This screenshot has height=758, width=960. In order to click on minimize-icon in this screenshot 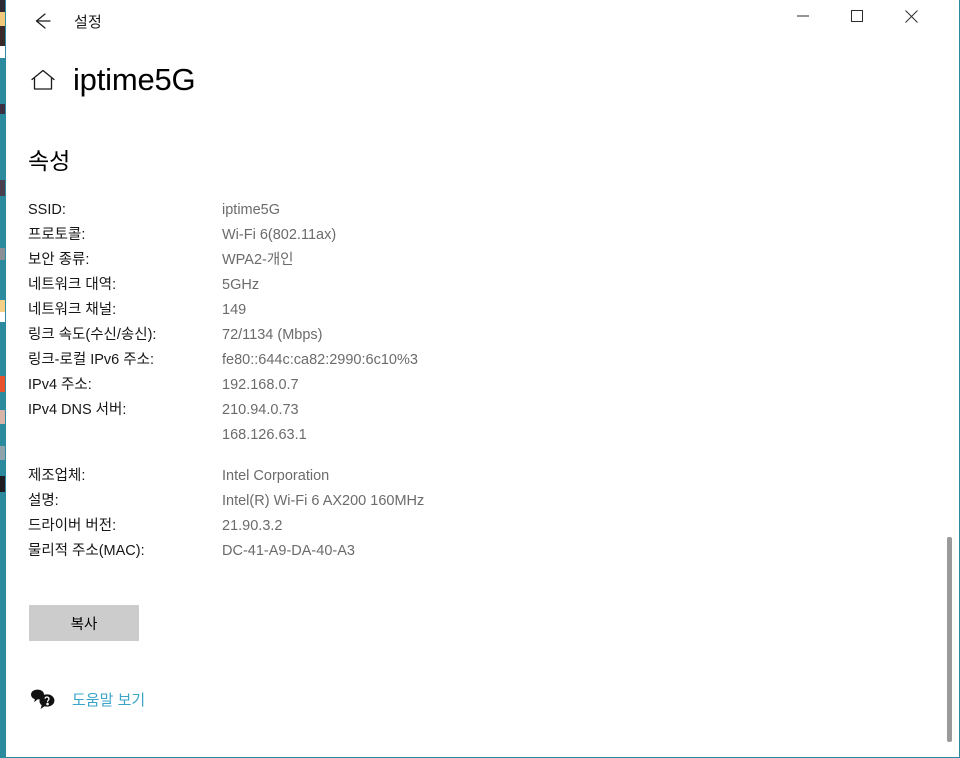, I will do `click(803, 16)`.